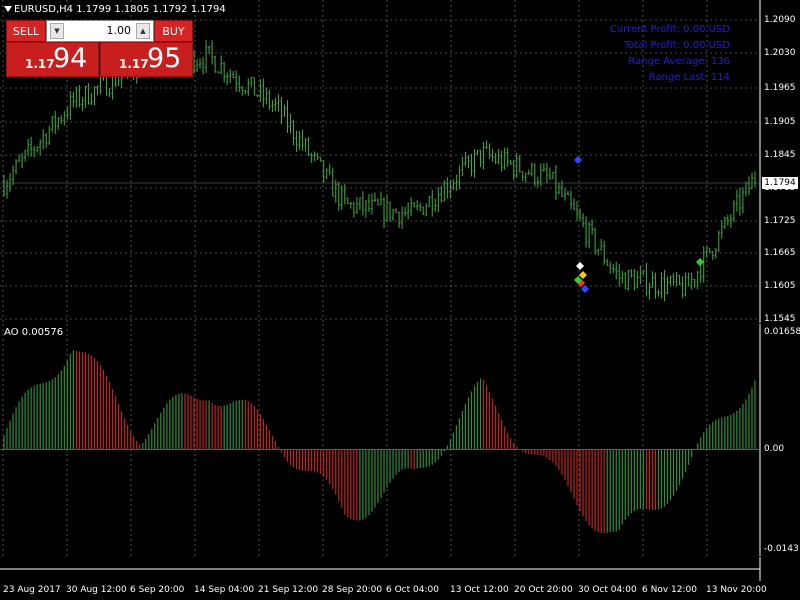 The width and height of the screenshot is (800, 600). I want to click on ao-axis-label: 0.01658, so click(782, 332).